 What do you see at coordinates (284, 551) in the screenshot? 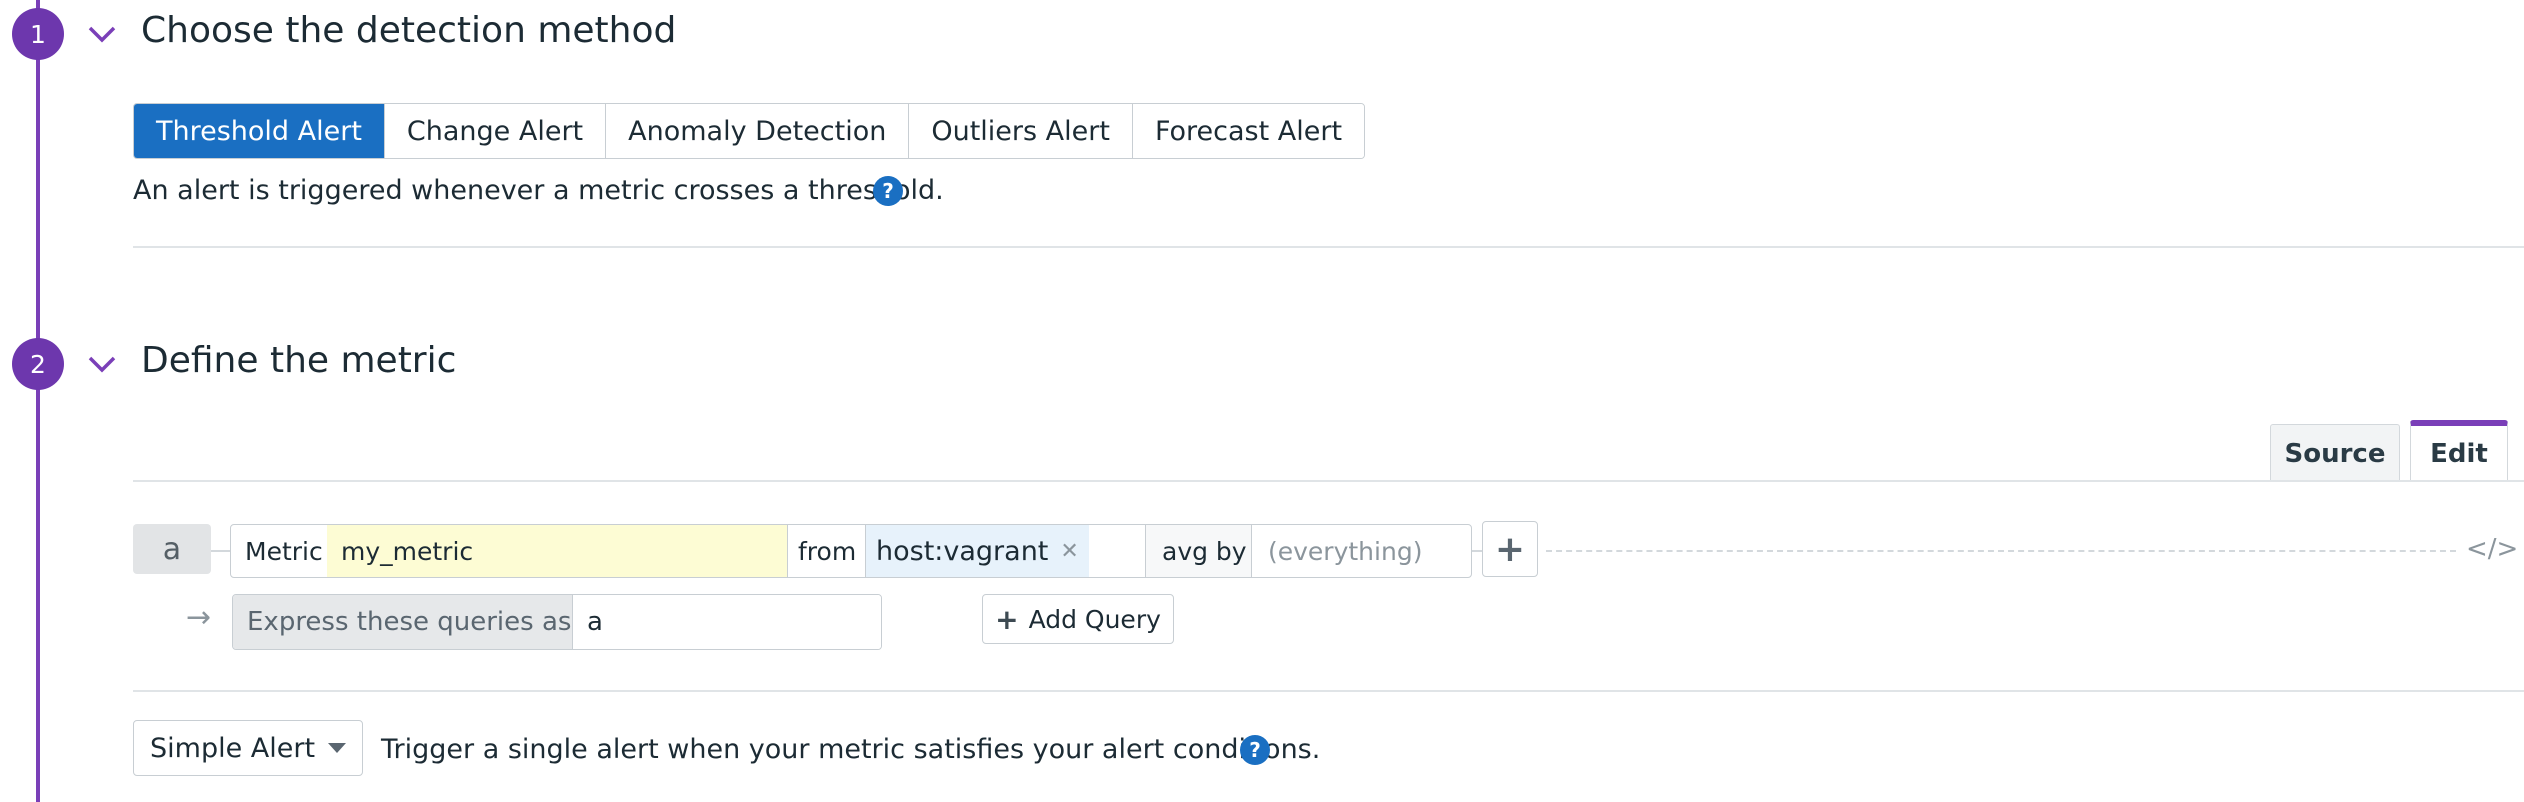
I see `metric-label: Metric` at bounding box center [284, 551].